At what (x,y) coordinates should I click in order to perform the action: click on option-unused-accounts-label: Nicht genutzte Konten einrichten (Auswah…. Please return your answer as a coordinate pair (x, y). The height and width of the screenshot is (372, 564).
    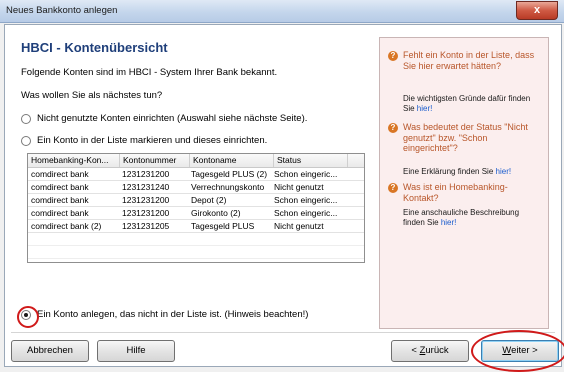
    Looking at the image, I should click on (172, 118).